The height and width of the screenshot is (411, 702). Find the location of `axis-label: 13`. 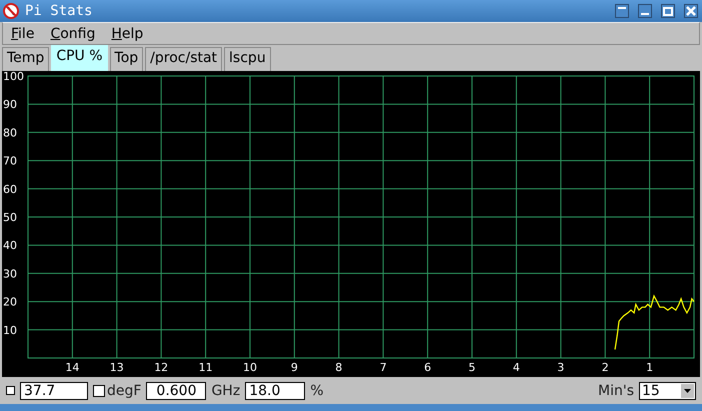

axis-label: 13 is located at coordinates (117, 367).